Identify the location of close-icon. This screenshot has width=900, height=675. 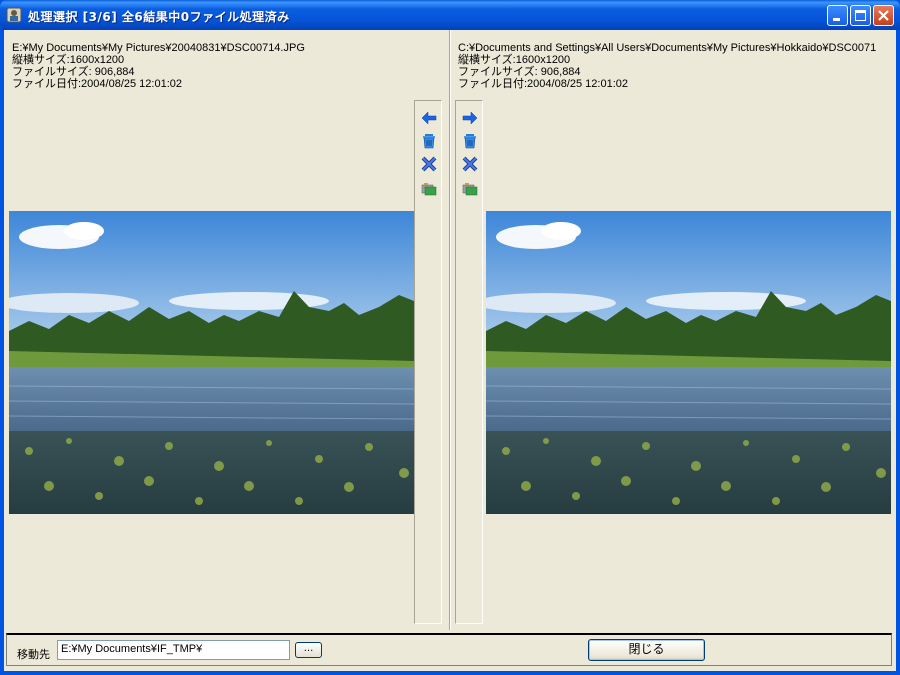
(883, 15).